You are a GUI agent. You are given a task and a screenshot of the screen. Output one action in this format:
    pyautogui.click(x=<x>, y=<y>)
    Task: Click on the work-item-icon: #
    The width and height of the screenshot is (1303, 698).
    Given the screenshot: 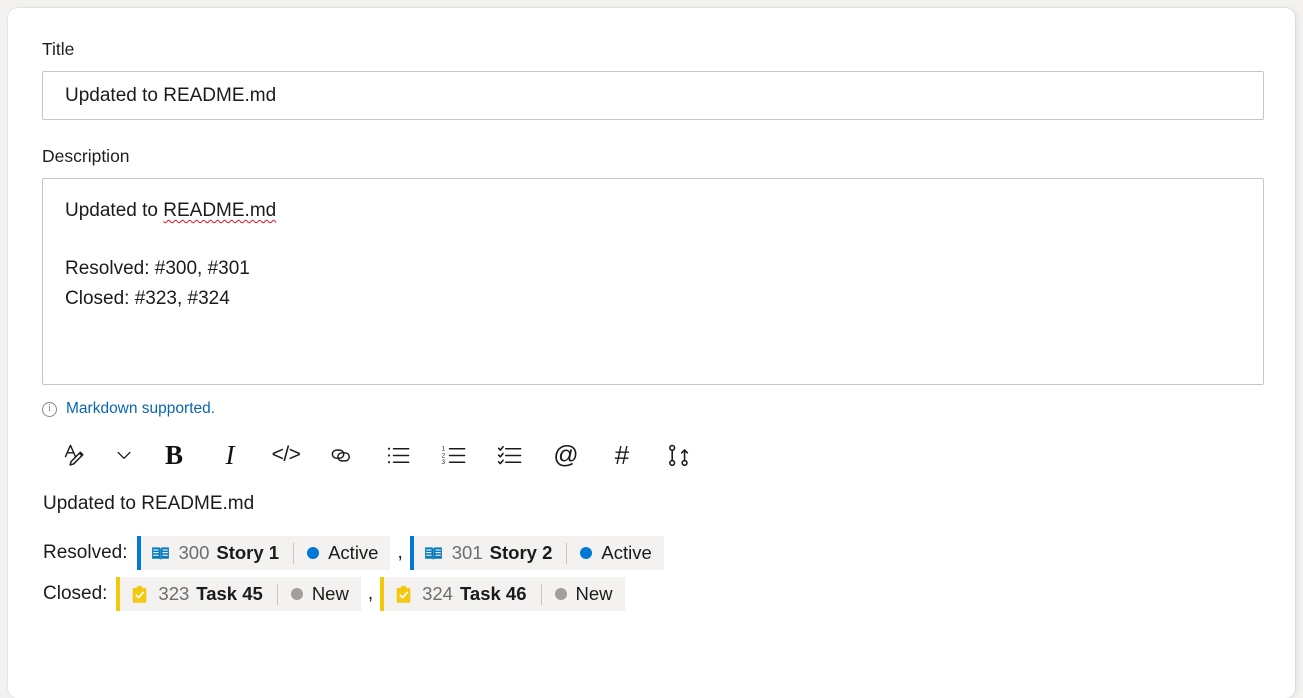 What is the action you would take?
    pyautogui.click(x=622, y=455)
    